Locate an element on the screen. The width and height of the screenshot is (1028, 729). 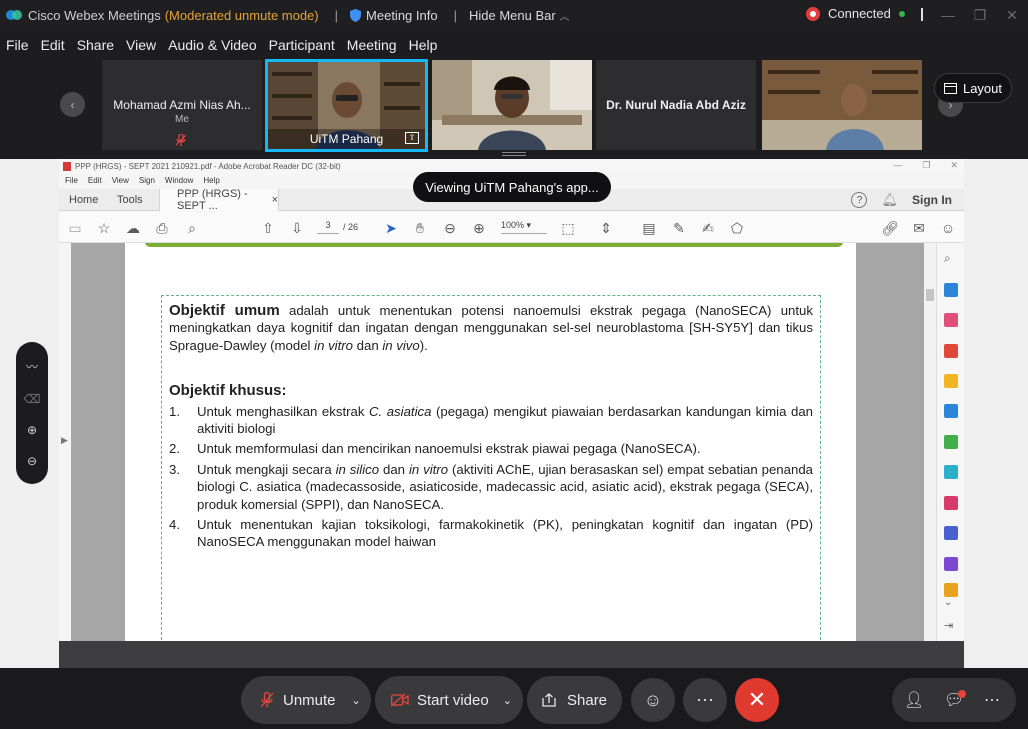
tab-document: PPP (HRGS) - SEPT ... × is located at coordinates (219, 200).